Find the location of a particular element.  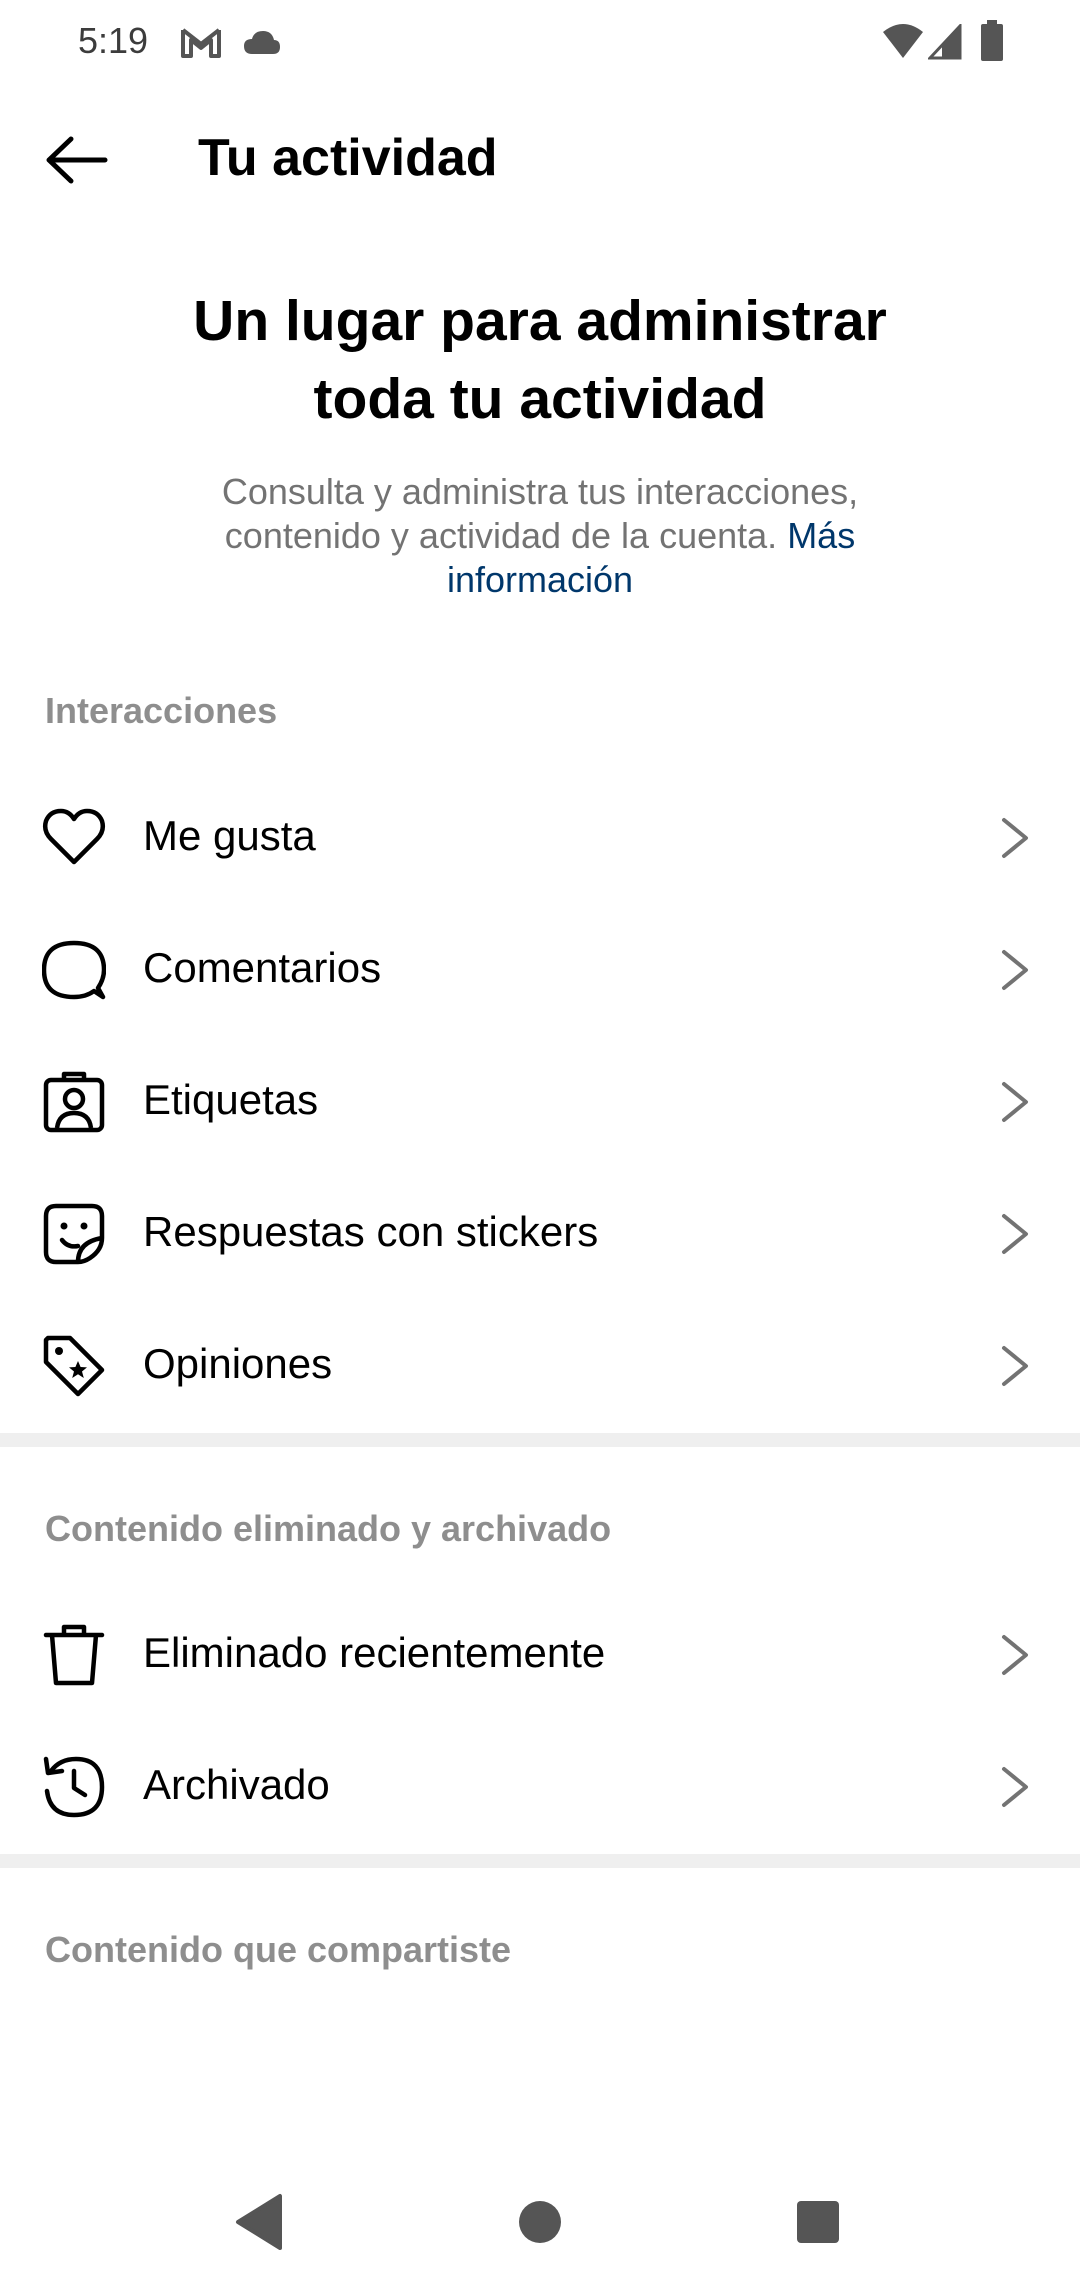

row-etiquetas: Etiquetas is located at coordinates (540, 1102).